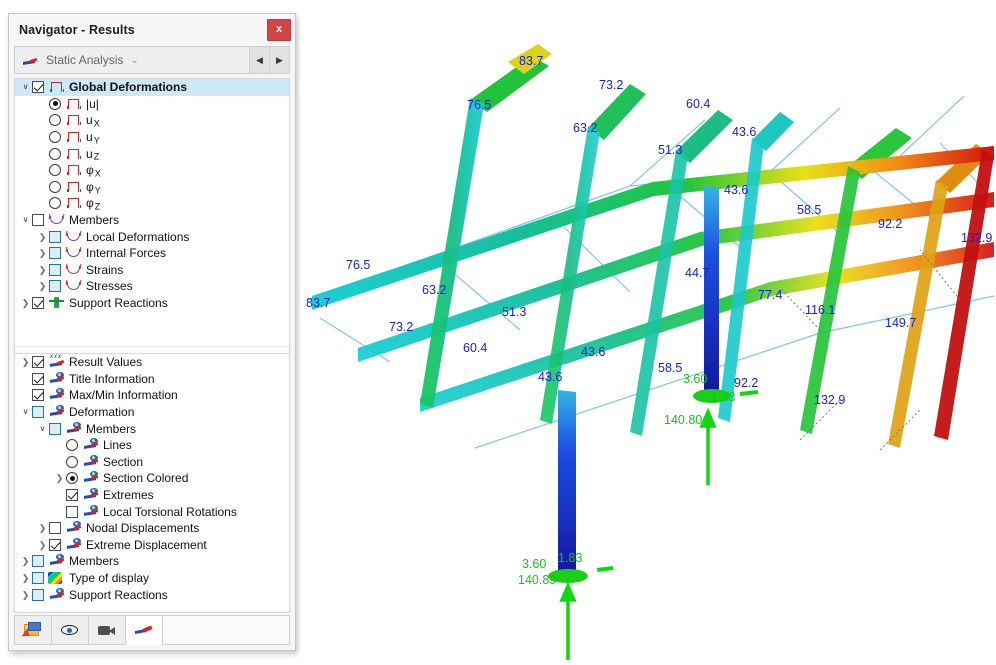  What do you see at coordinates (152, 236) in the screenshot?
I see `tree_top-local-deformations: ❯ Local Deformations` at bounding box center [152, 236].